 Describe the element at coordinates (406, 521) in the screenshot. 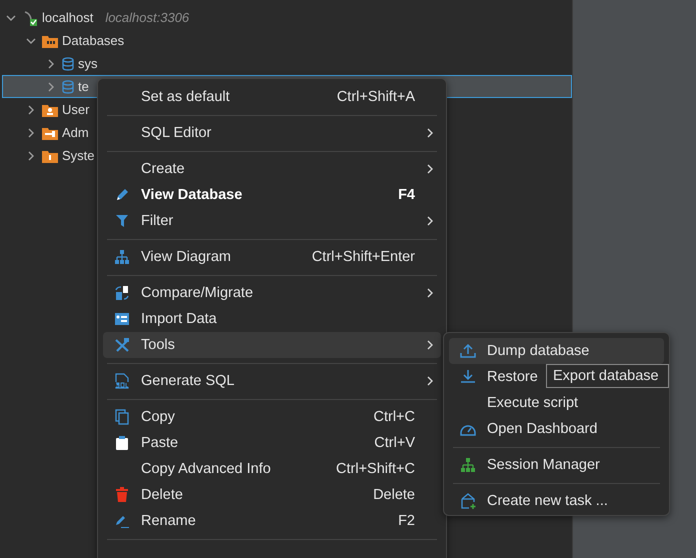

I see `shortcut-label: F2` at that location.